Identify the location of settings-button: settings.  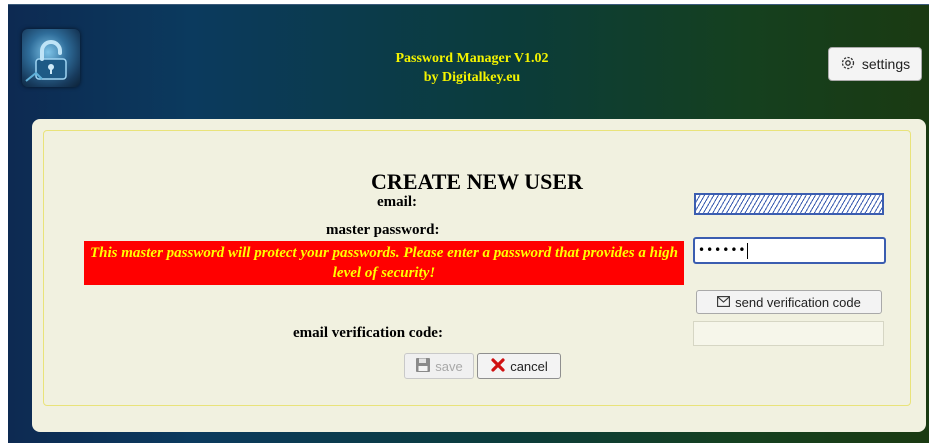
(875, 64).